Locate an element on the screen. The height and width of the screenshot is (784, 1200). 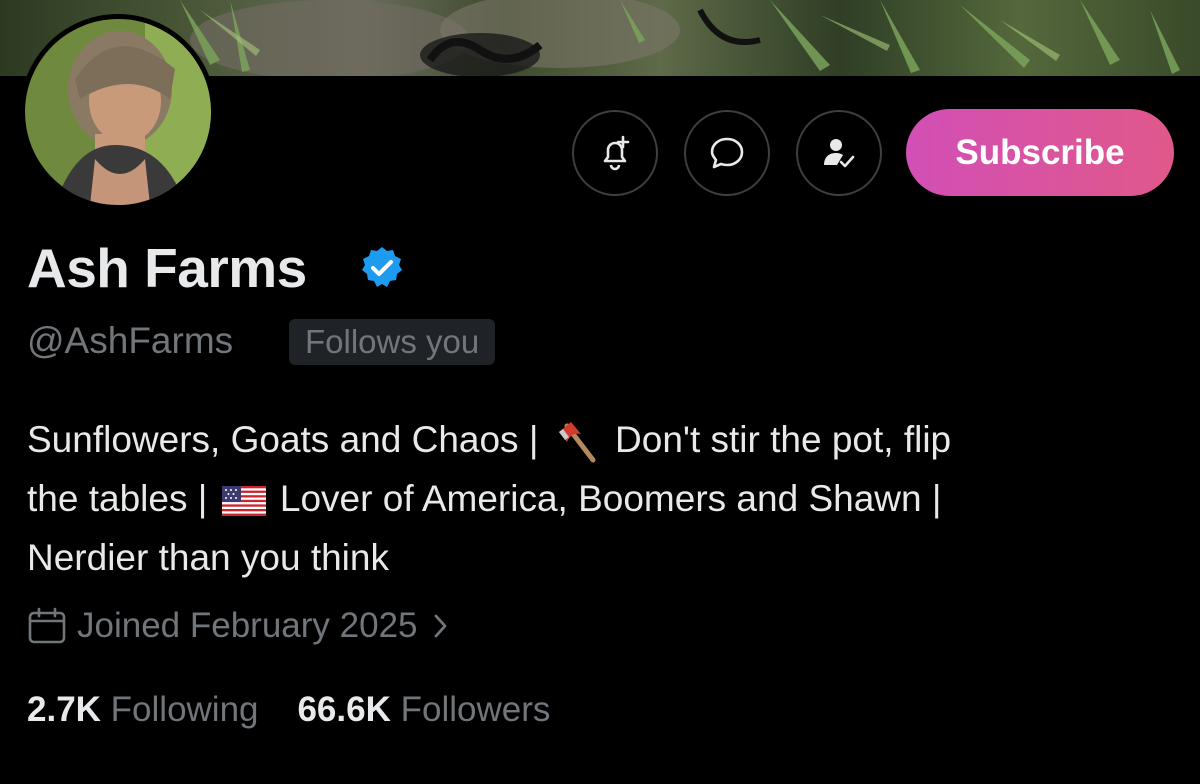
message-bubble-icon is located at coordinates (727, 153).